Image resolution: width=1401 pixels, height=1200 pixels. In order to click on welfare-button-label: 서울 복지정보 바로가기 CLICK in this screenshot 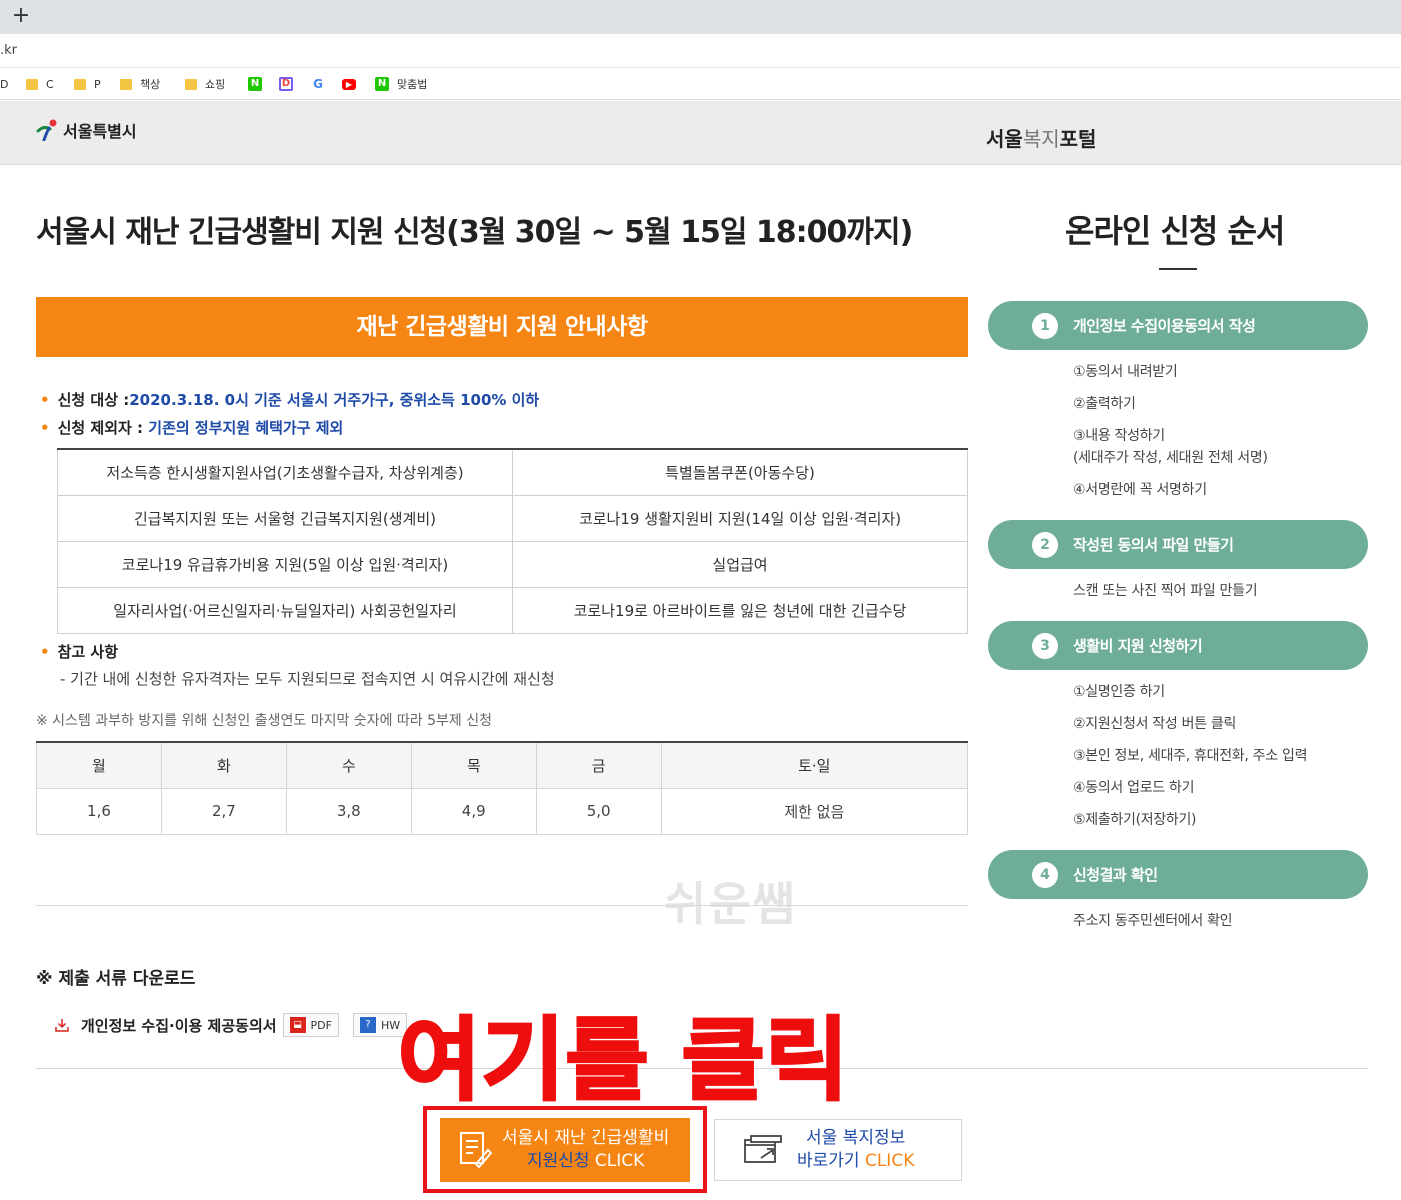, I will do `click(856, 1149)`.